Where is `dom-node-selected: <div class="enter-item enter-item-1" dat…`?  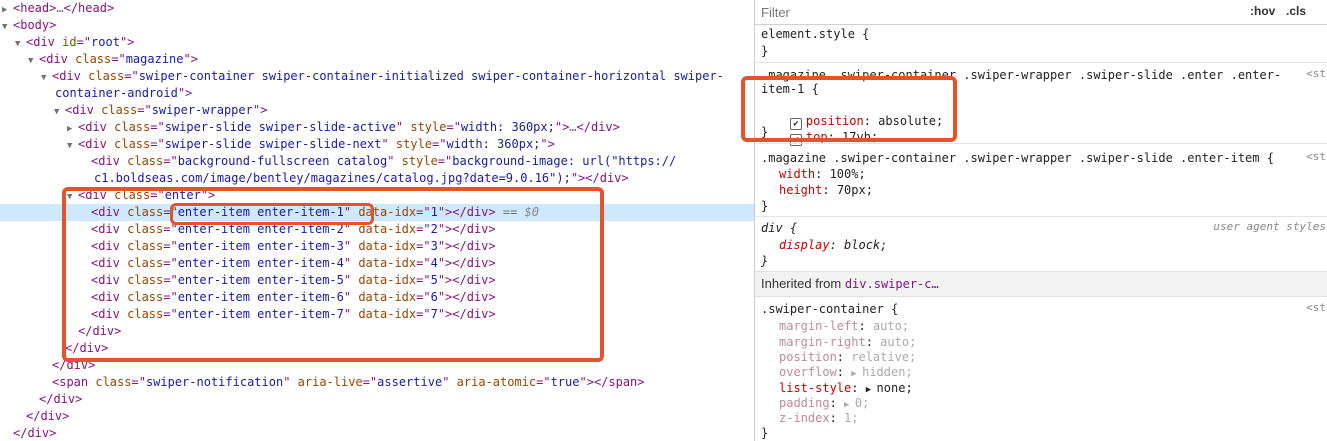
dom-node-selected: <div class="enter-item enter-item-1" dat… is located at coordinates (377, 212).